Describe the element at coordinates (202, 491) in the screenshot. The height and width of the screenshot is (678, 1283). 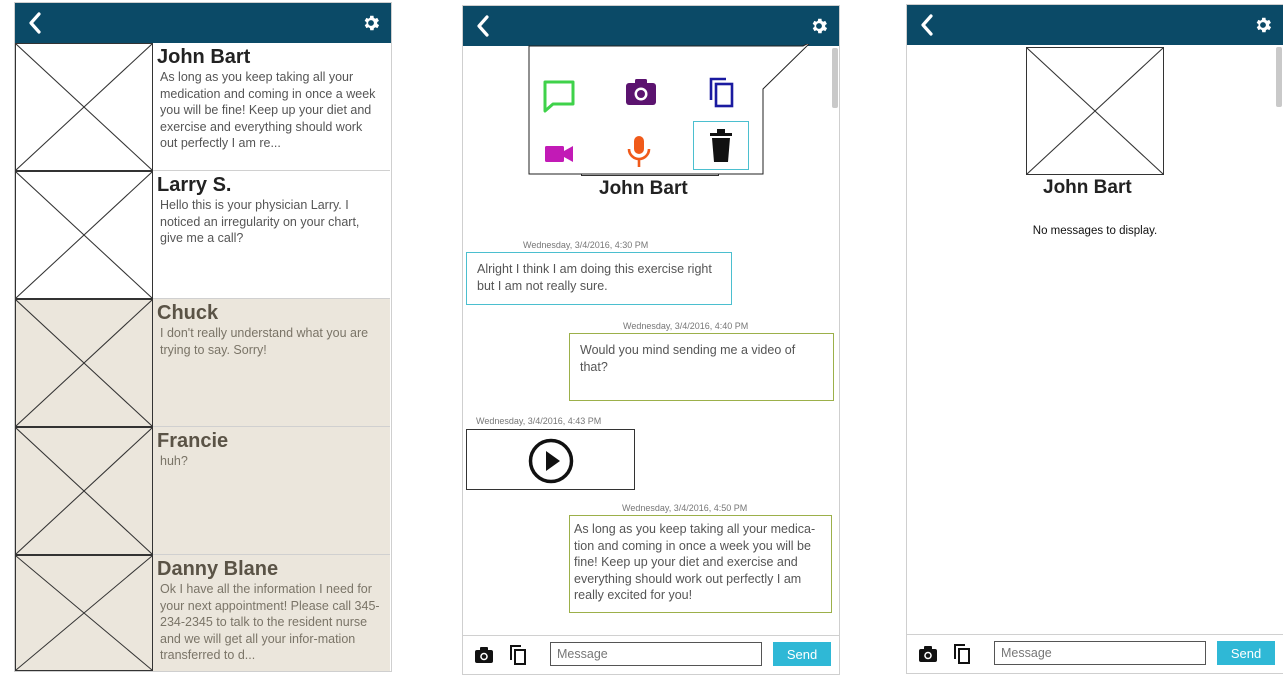
I see `list-item: Francie huh?` at that location.